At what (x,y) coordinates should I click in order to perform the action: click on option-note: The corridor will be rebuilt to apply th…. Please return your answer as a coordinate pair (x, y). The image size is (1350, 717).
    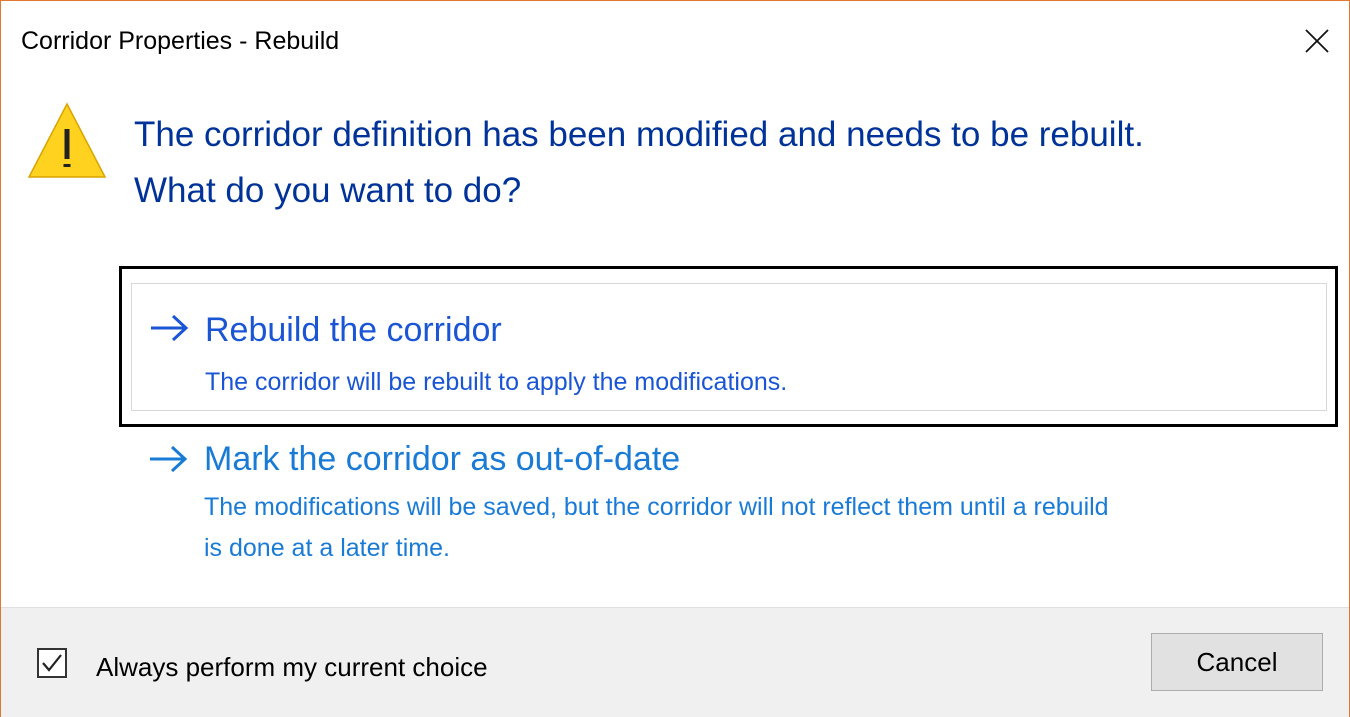
    Looking at the image, I should click on (496, 382).